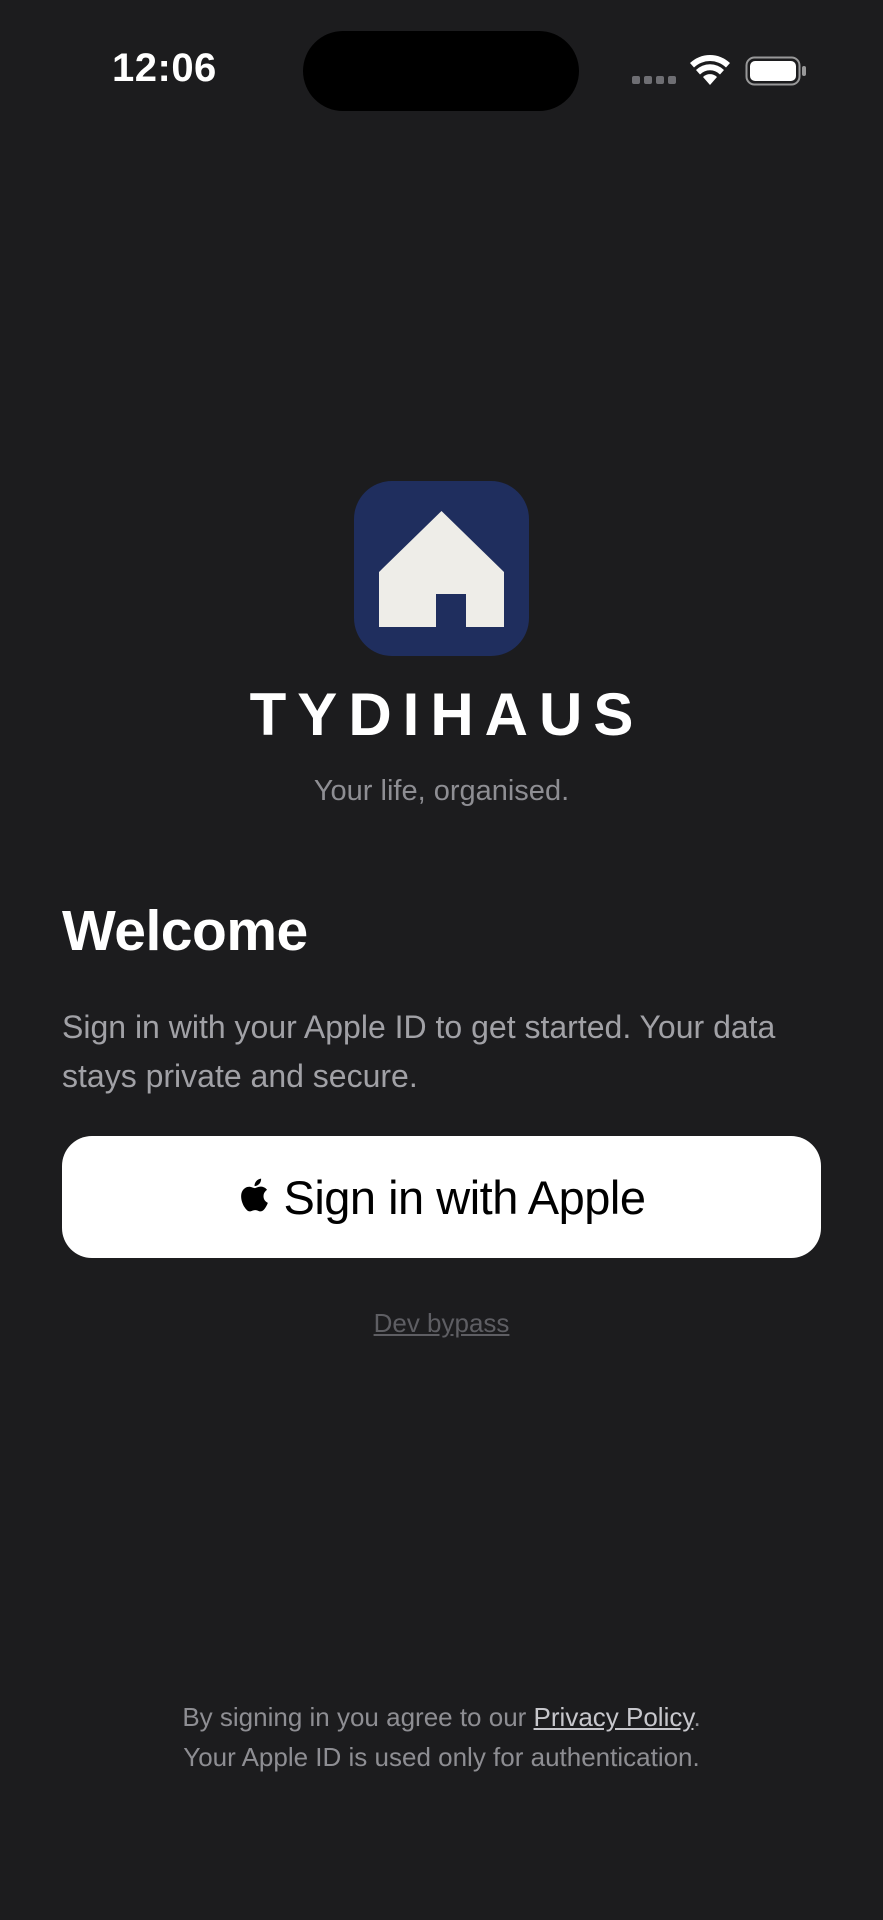 The height and width of the screenshot is (1920, 883). Describe the element at coordinates (614, 1717) in the screenshot. I see `privacy-policy-link: Privacy Policy` at that location.